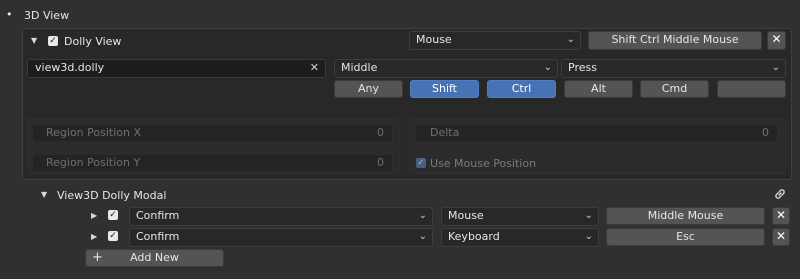  I want to click on shortcut-label: Shift Ctrl Middle Mouse, so click(675, 39).